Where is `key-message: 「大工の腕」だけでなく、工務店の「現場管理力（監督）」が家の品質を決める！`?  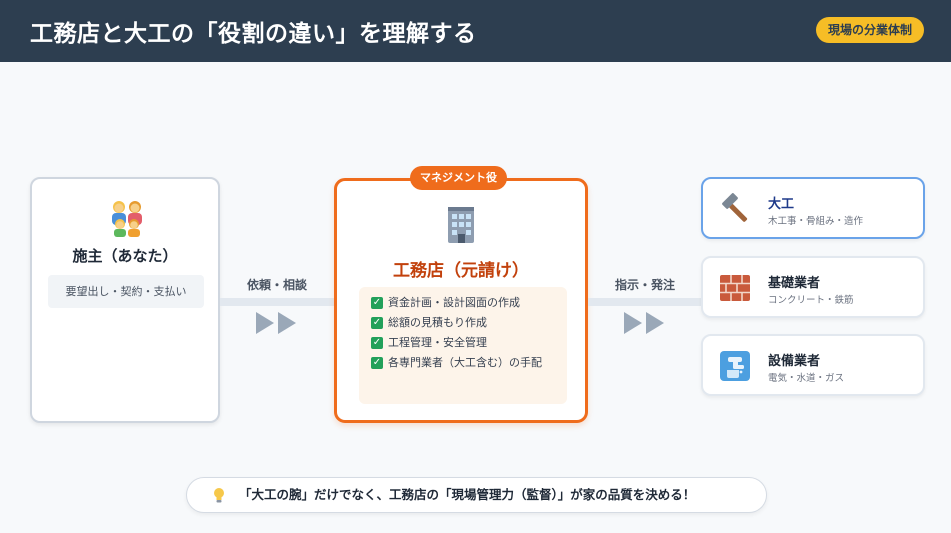 key-message: 「大工の腕」だけでなく、工務店の「現場管理力（監督）」が家の品質を決める！ is located at coordinates (476, 495).